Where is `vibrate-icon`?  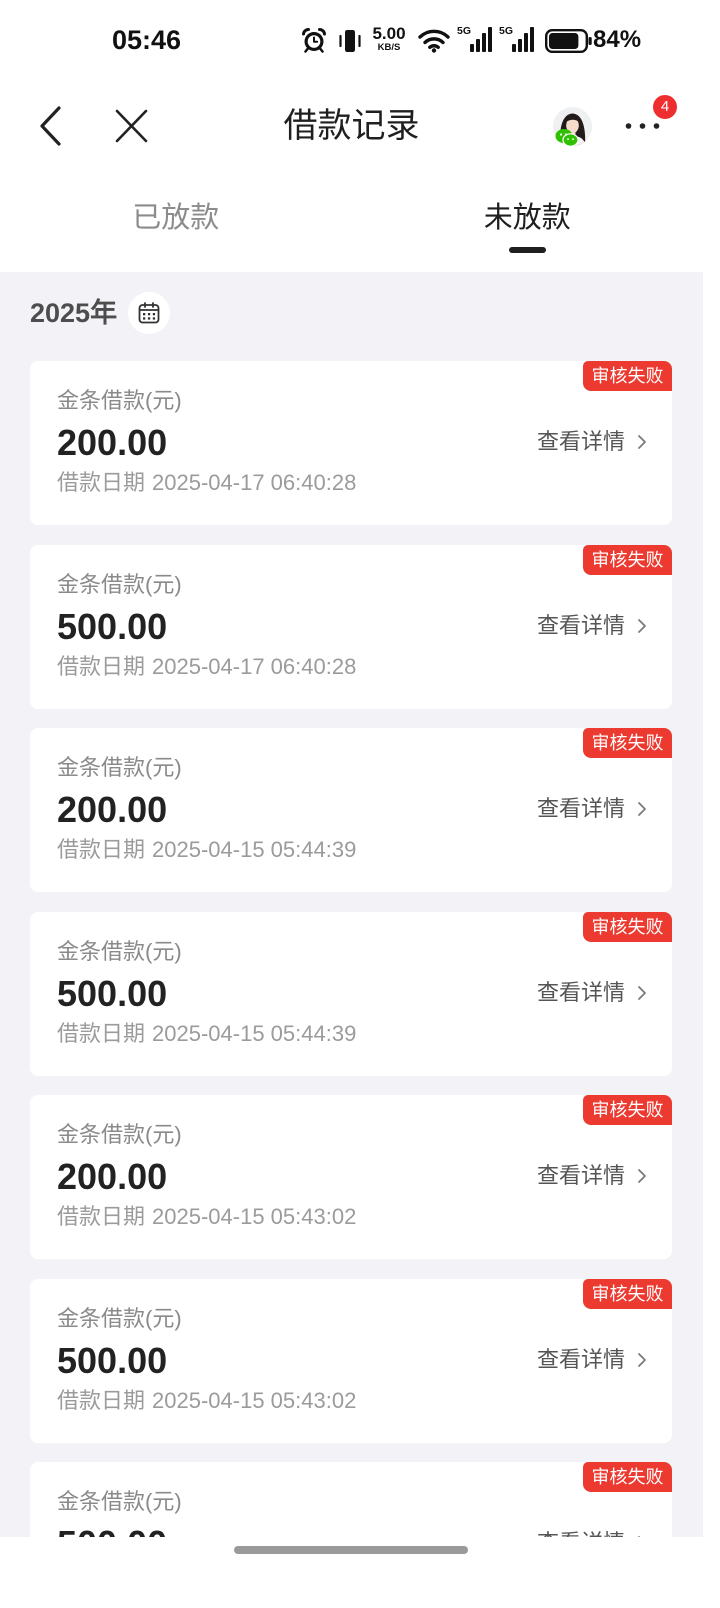 vibrate-icon is located at coordinates (350, 41).